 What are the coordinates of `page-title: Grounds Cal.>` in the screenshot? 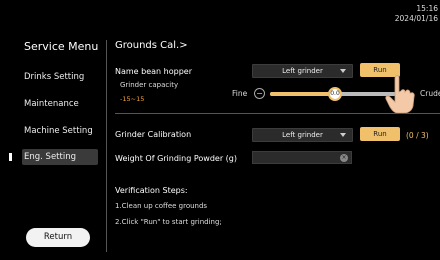 It's located at (151, 45).